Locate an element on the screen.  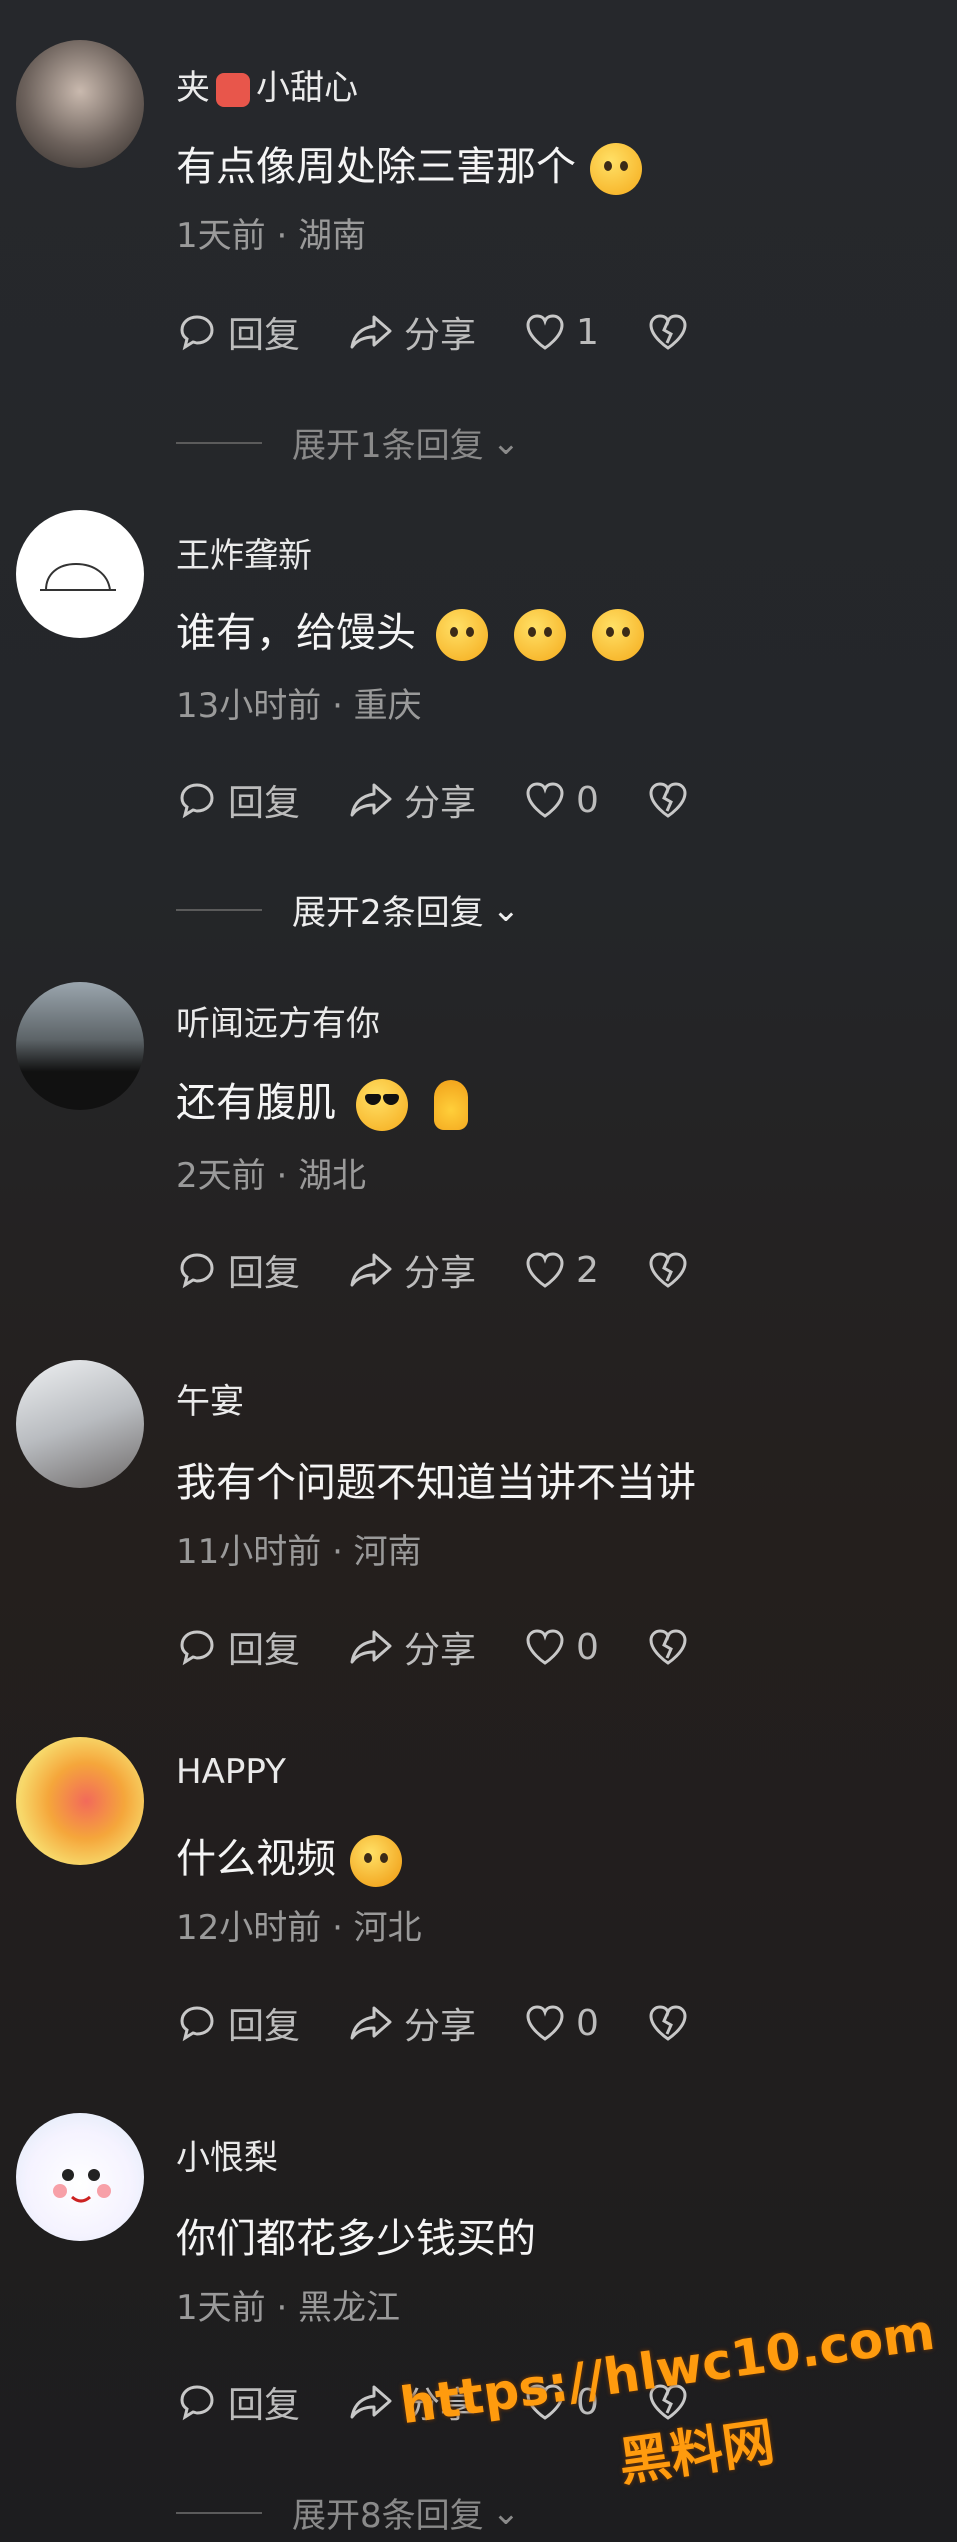
comment-actions: 回复 分享 2 is located at coordinates (461, 1270).